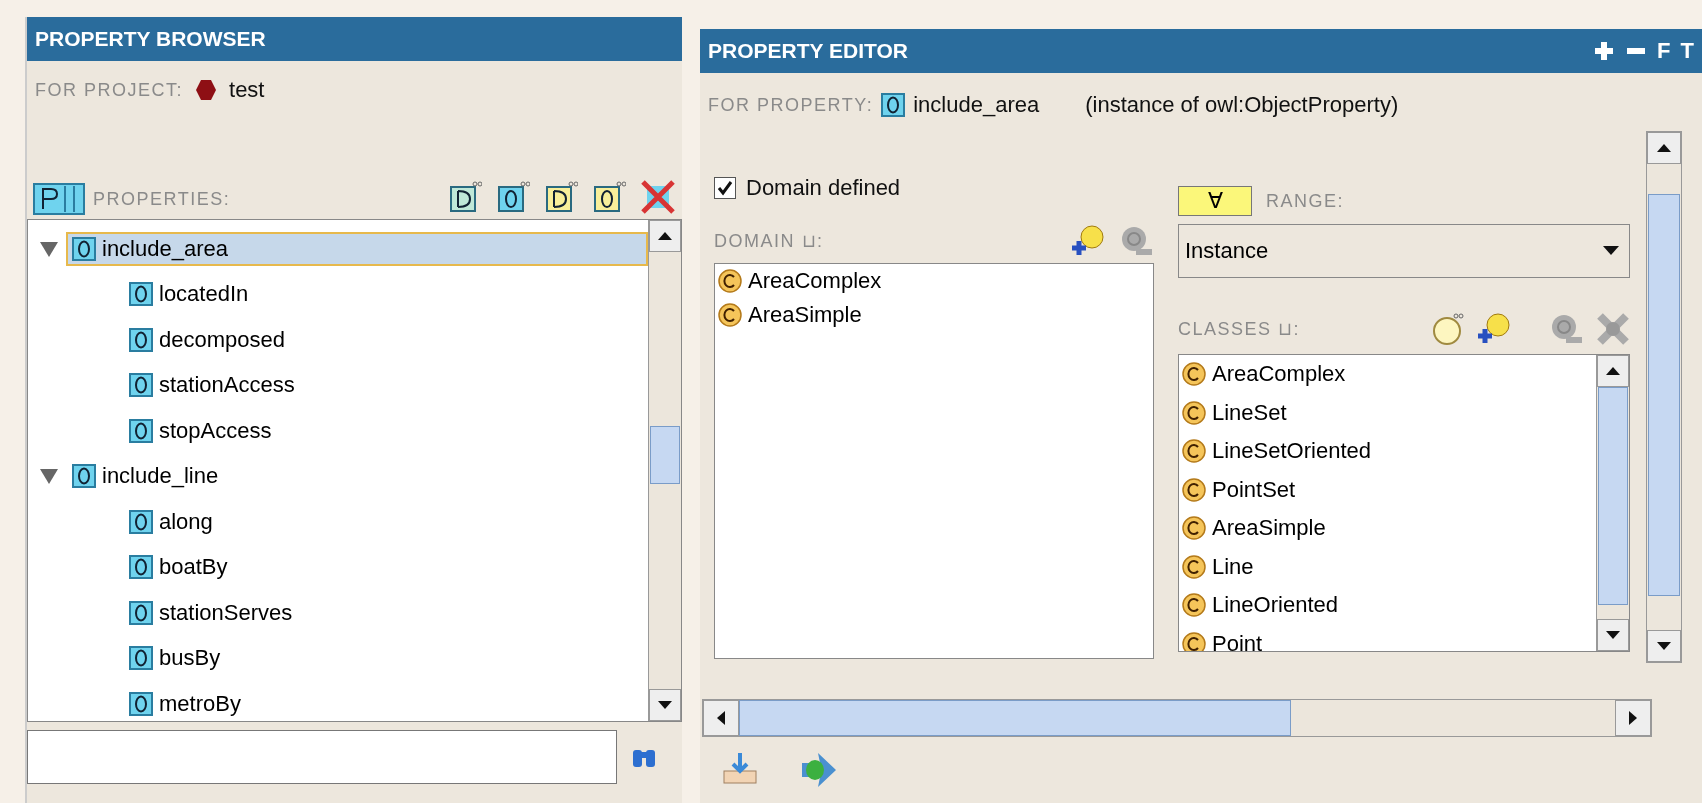 Image resolution: width=1702 pixels, height=803 pixels. Describe the element at coordinates (1387, 605) in the screenshot. I see `class-item: LineOriented` at that location.